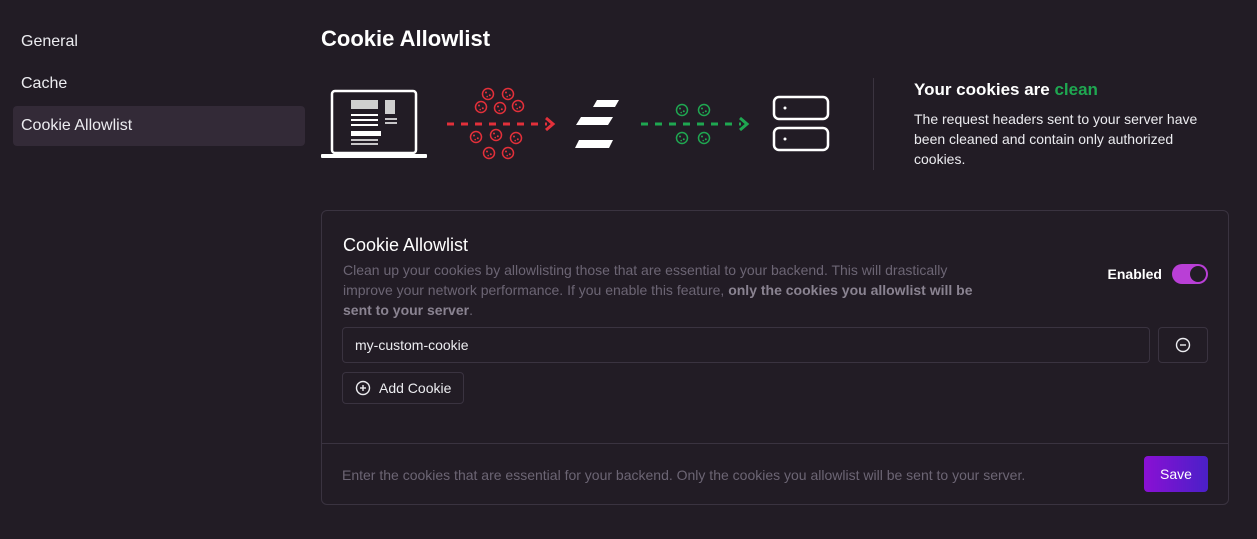 The width and height of the screenshot is (1257, 539). I want to click on sidebar-item-general: General, so click(159, 42).